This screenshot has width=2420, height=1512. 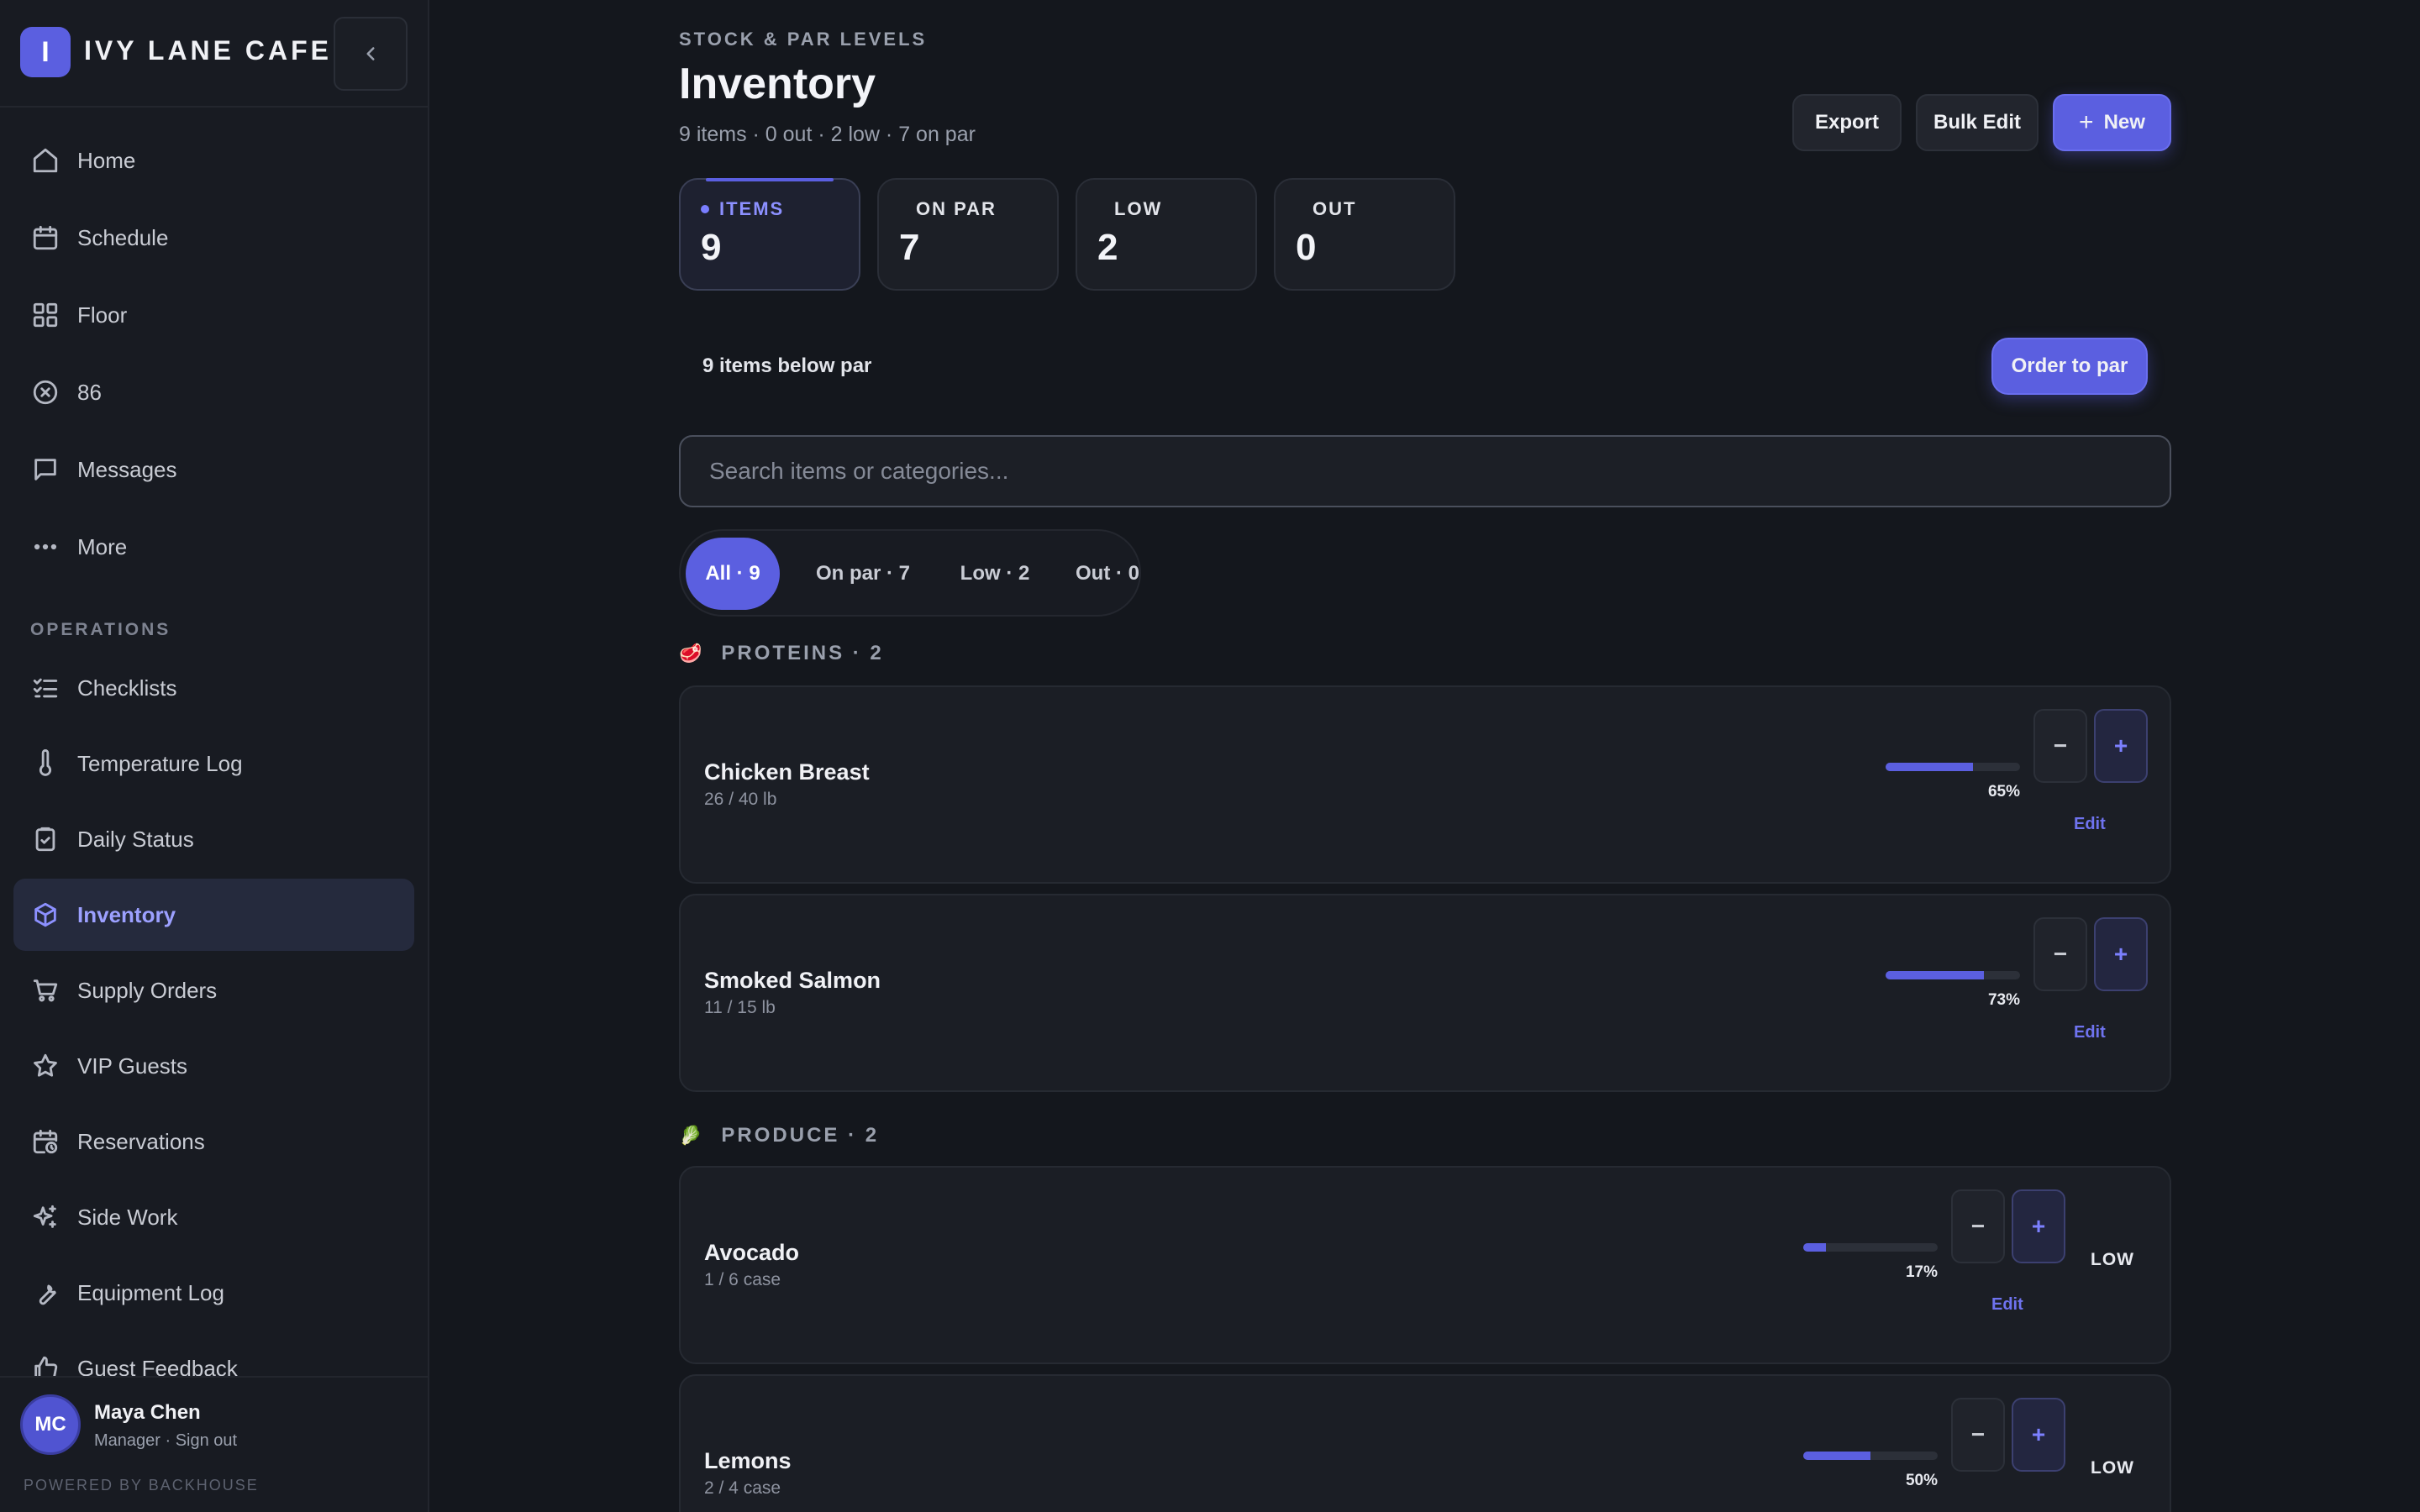 What do you see at coordinates (147, 990) in the screenshot?
I see `sidebar-item-label: Supply Orders` at bounding box center [147, 990].